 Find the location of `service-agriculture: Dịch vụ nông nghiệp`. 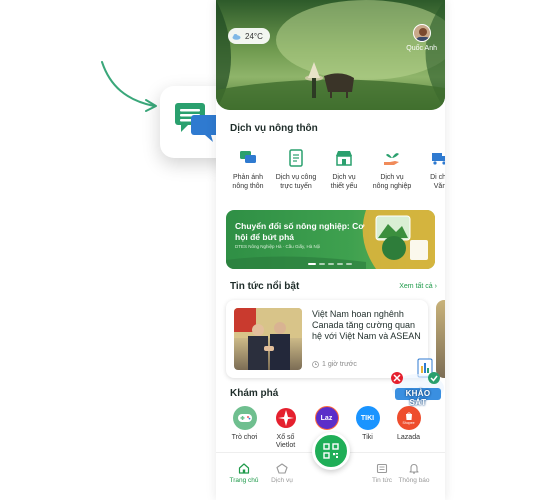

service-agriculture: Dịch vụ nông nghiệp is located at coordinates (392, 169).